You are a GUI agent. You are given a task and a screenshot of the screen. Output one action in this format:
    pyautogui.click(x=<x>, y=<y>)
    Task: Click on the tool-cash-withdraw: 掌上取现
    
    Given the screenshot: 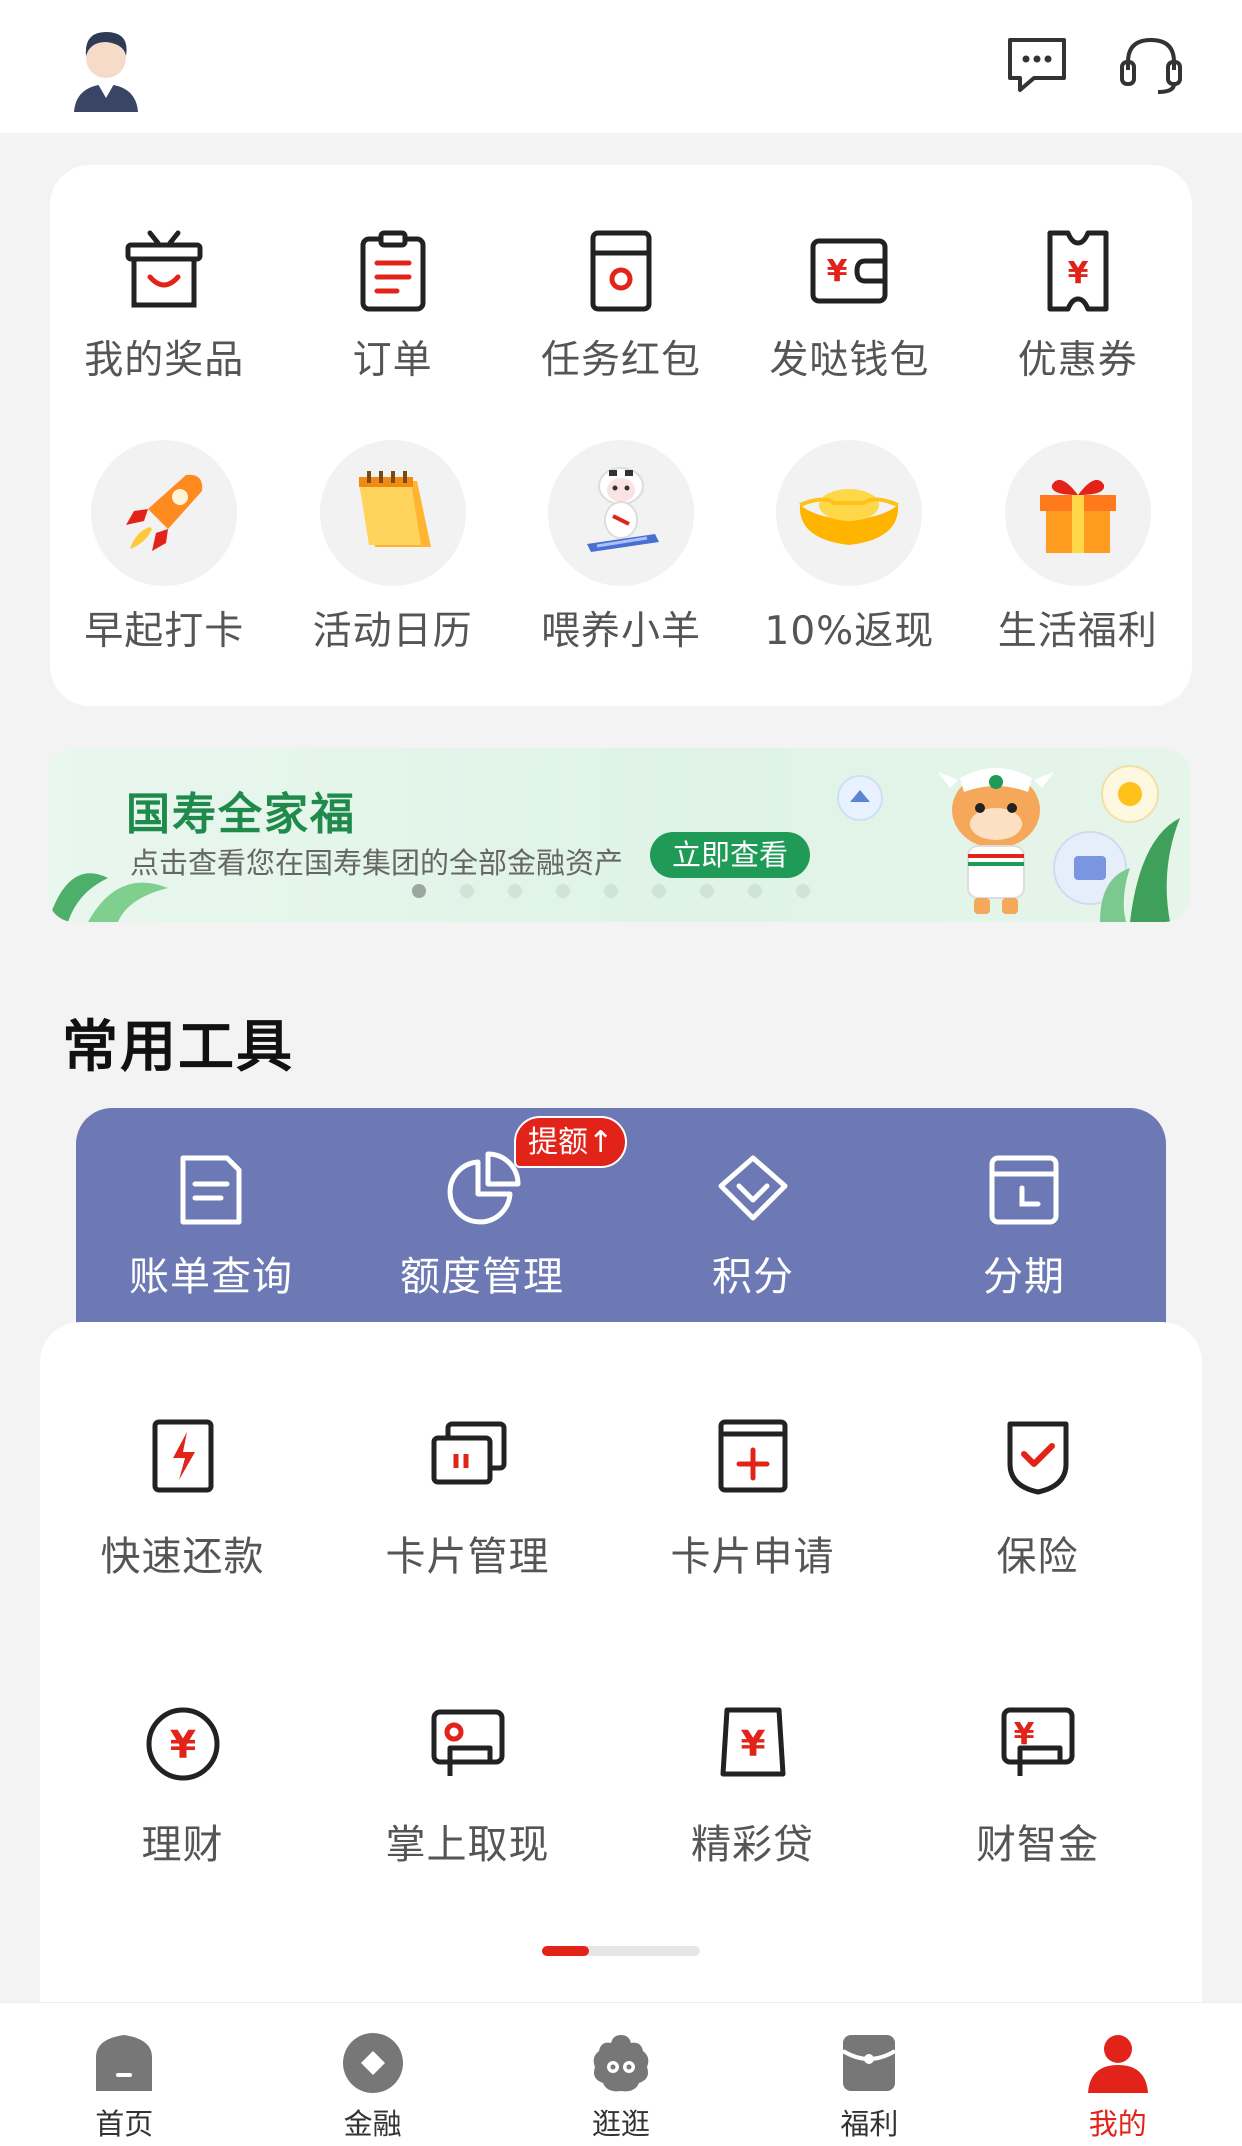 What is the action you would take?
    pyautogui.click(x=467, y=1786)
    